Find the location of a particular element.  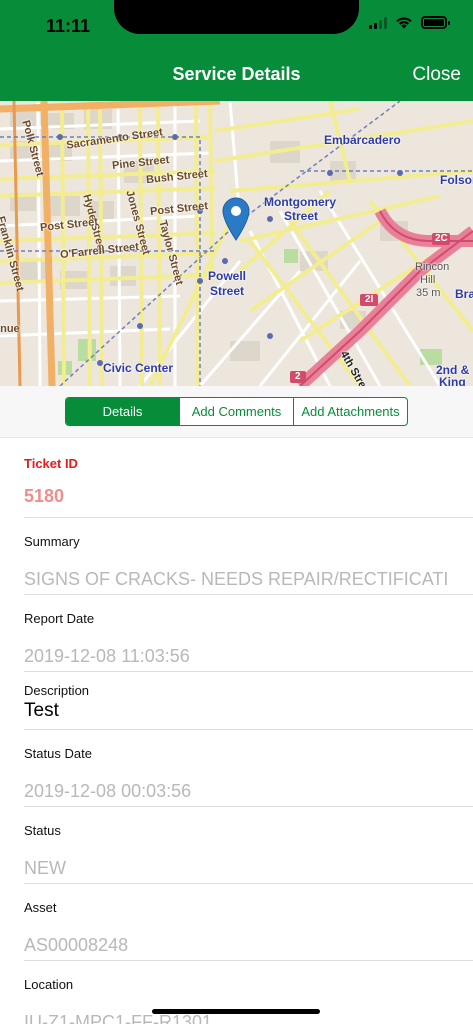

nav-header: 11:11 Service Details Close is located at coordinates (236, 50).